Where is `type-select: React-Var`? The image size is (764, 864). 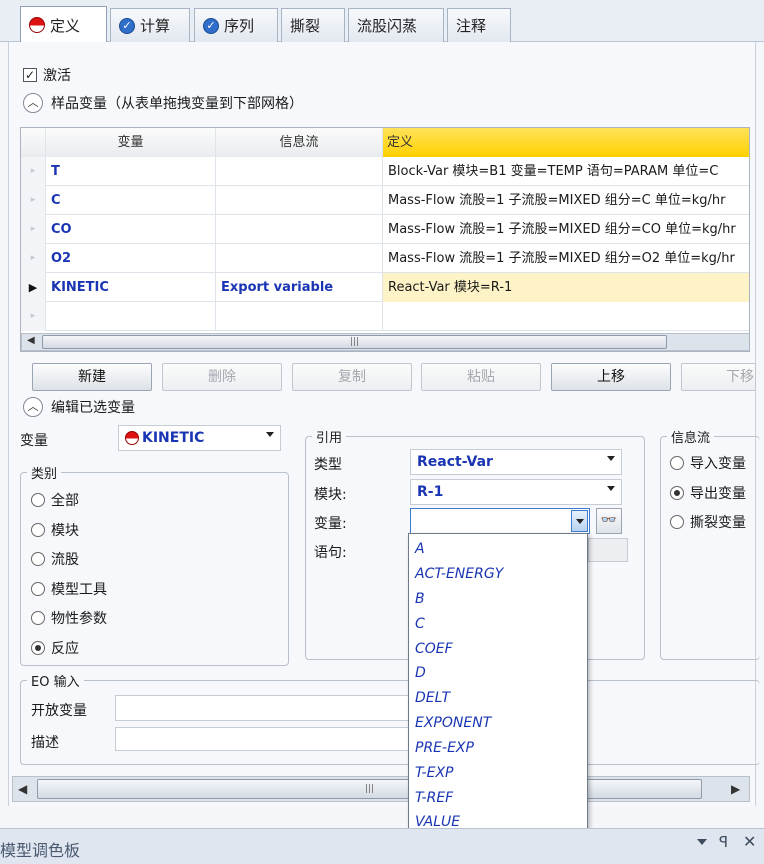
type-select: React-Var is located at coordinates (516, 462).